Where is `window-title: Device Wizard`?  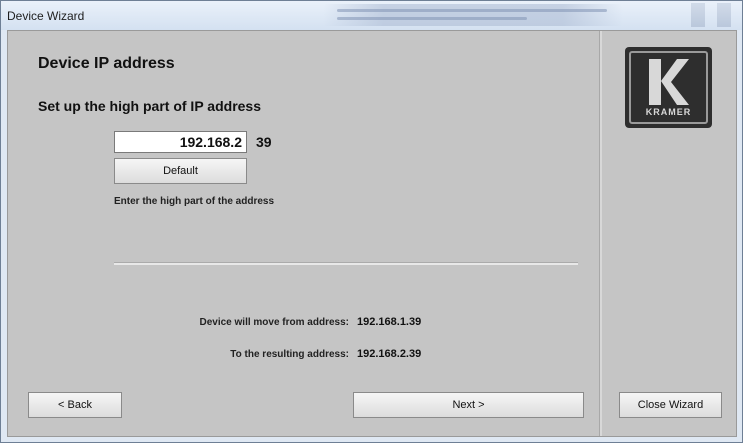
window-title: Device Wizard is located at coordinates (46, 16).